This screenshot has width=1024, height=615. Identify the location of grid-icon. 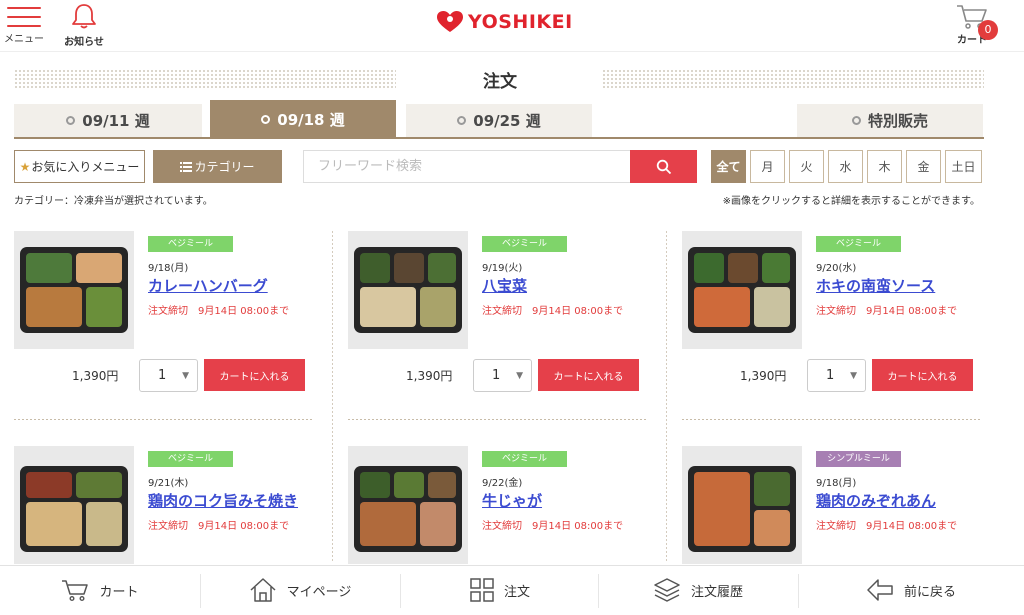
(482, 590).